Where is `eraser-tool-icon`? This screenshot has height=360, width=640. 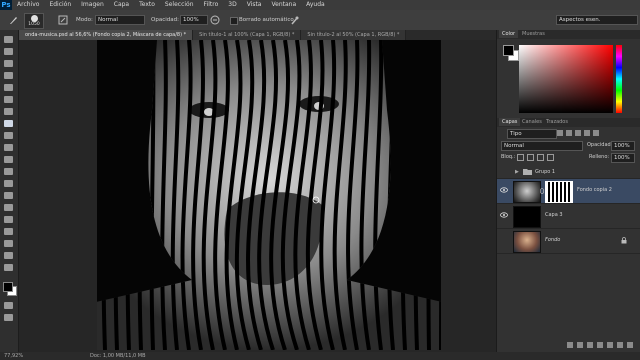
eraser-tool-icon is located at coordinates (8, 159).